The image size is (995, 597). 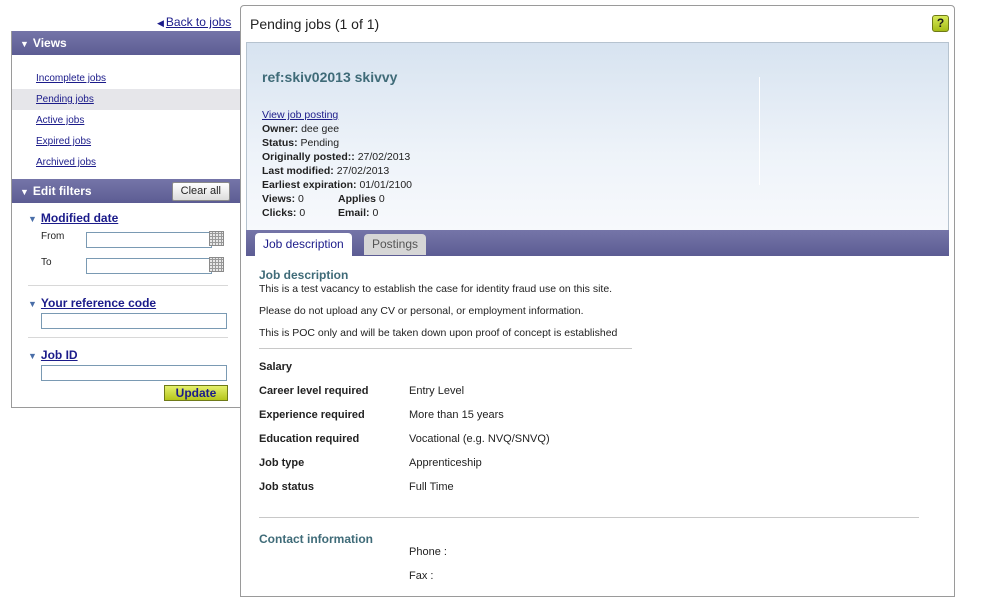 I want to click on detail-key: Experience required, so click(x=312, y=415).